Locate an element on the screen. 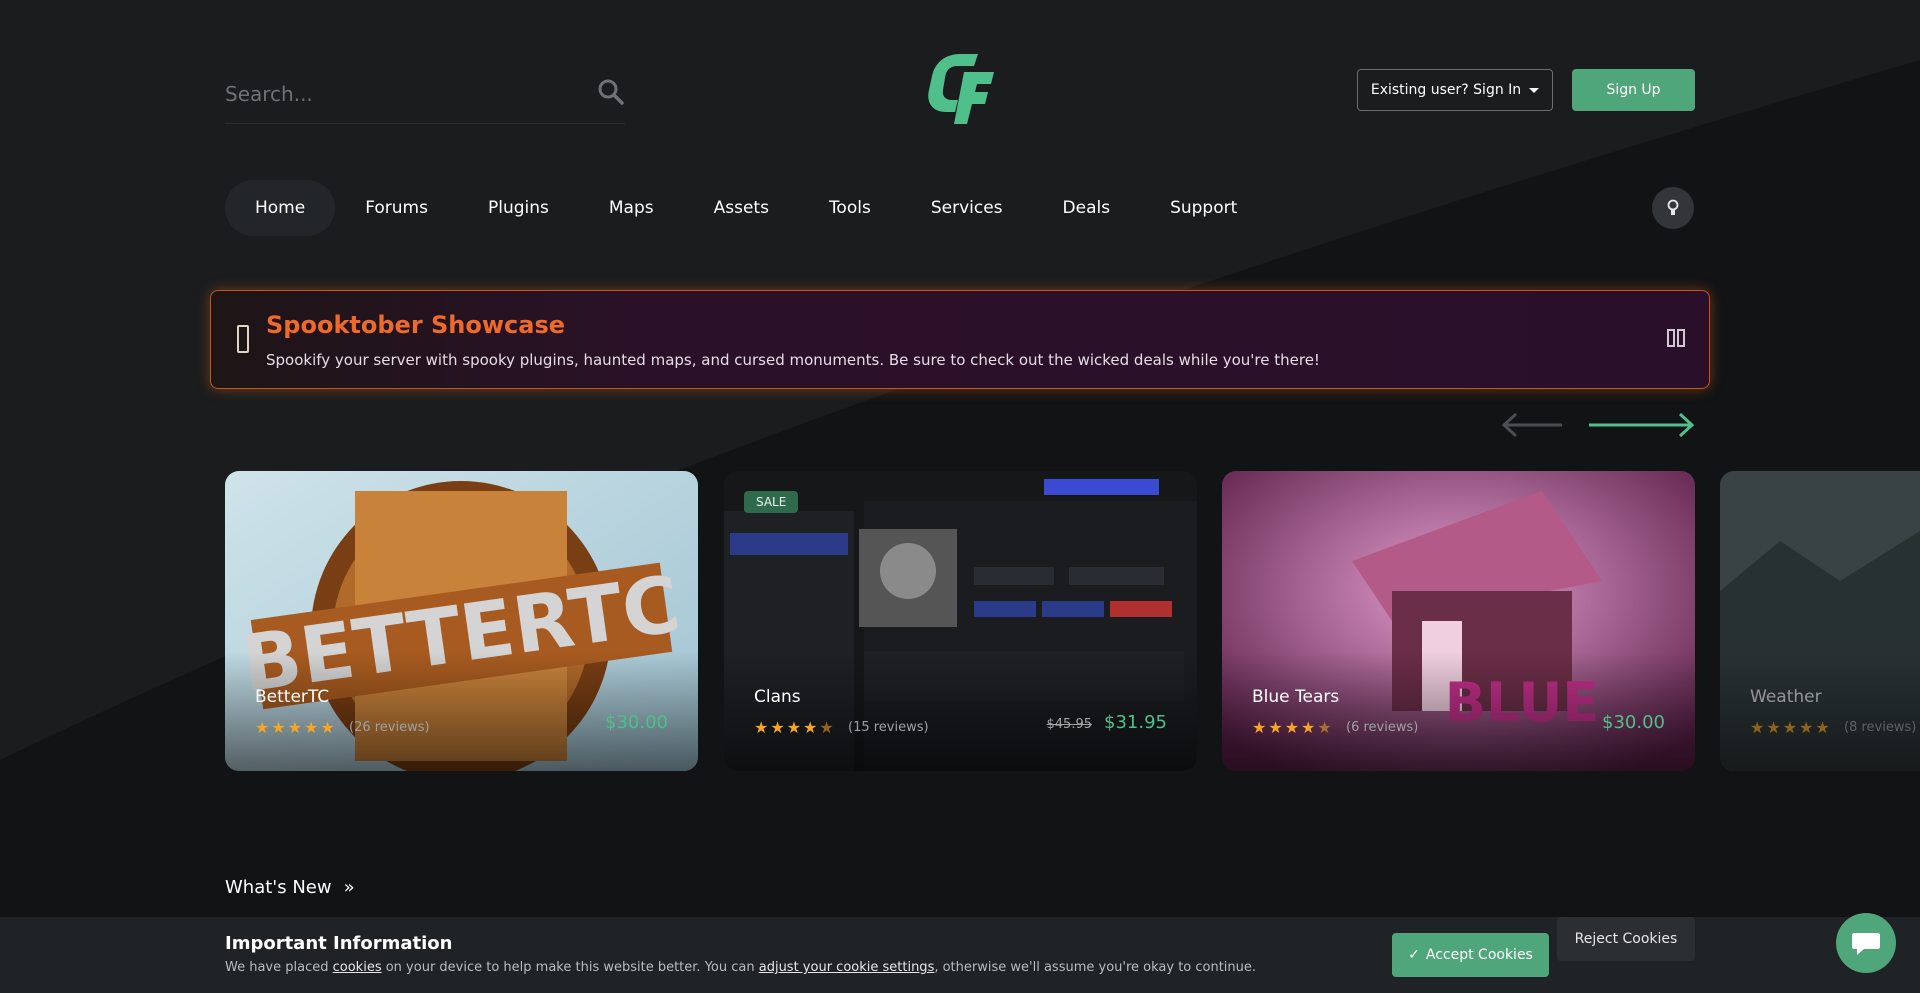  search-box is located at coordinates (425, 96).